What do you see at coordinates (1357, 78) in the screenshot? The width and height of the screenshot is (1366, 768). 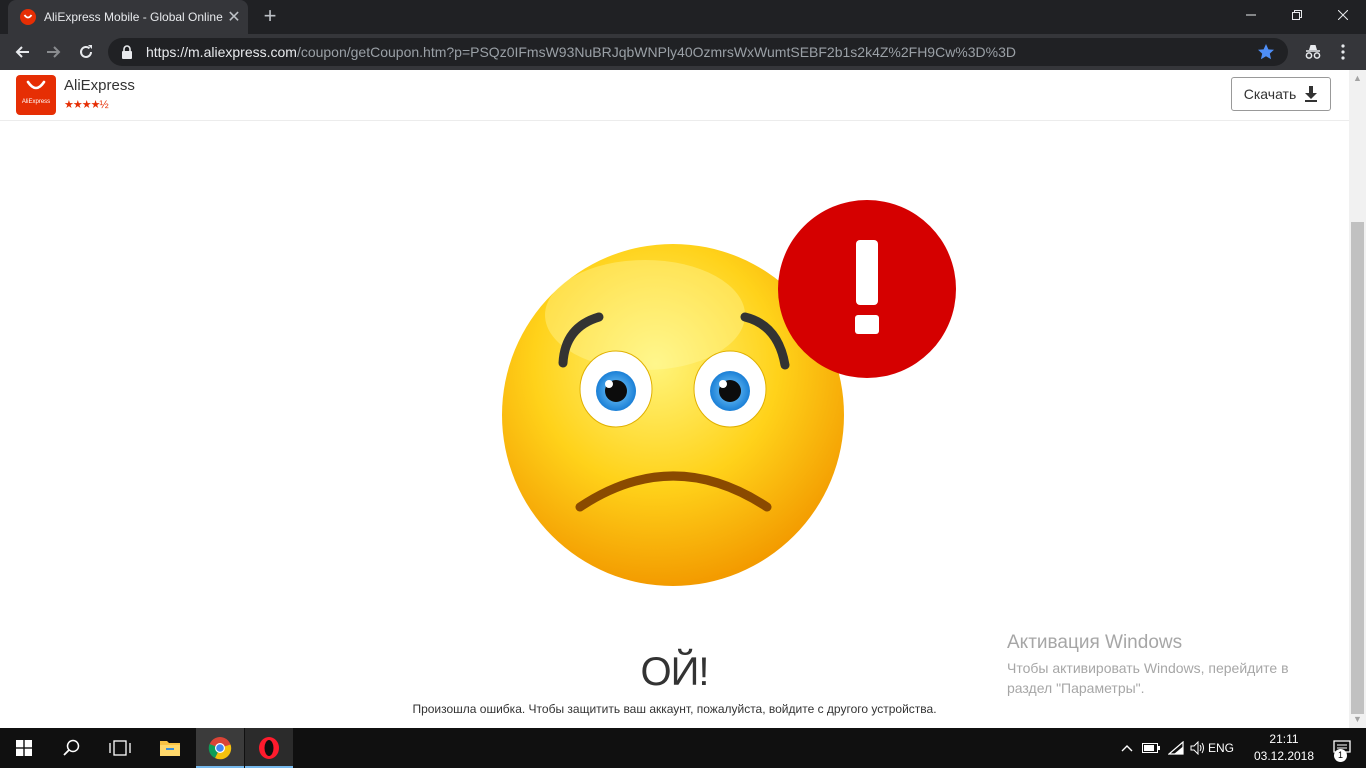 I see `scroll-up-arrow-icon: ▲` at bounding box center [1357, 78].